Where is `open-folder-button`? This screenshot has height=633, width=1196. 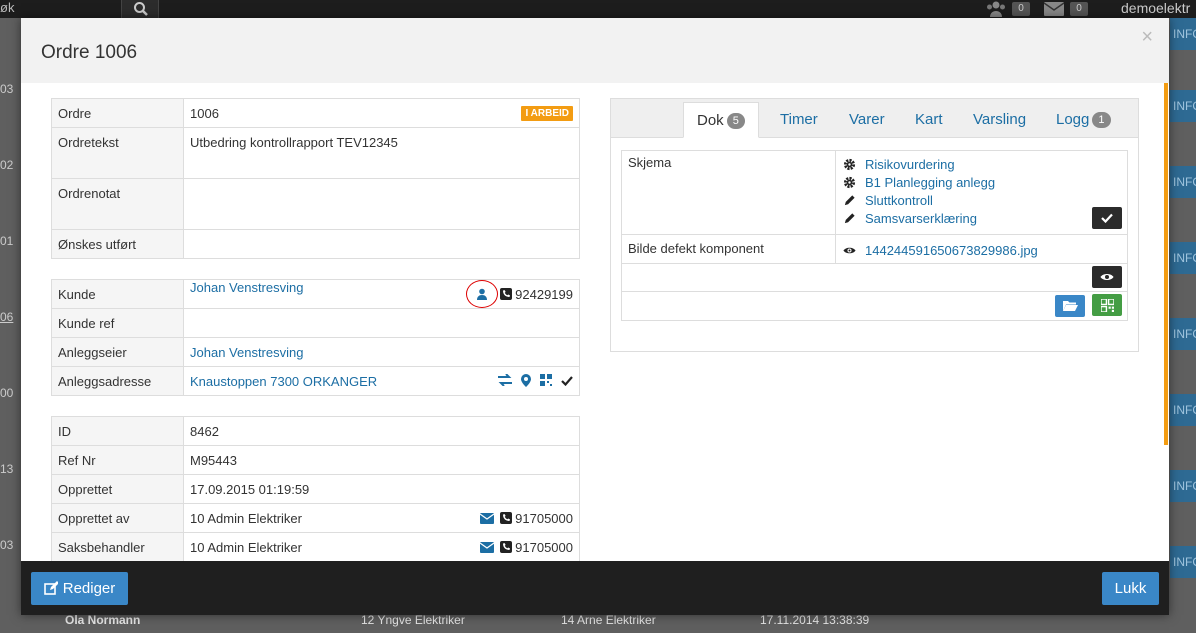 open-folder-button is located at coordinates (1070, 305).